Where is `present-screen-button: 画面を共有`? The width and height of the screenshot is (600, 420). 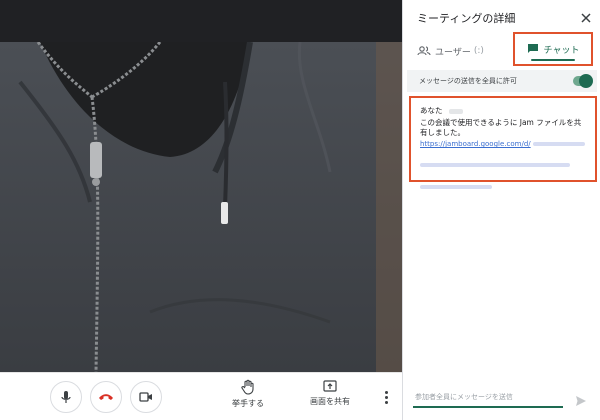
present-screen-button: 画面を共有 is located at coordinates (330, 393).